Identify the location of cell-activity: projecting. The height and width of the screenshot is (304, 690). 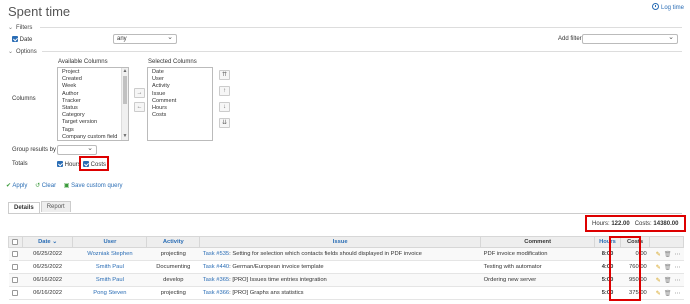
(173, 293).